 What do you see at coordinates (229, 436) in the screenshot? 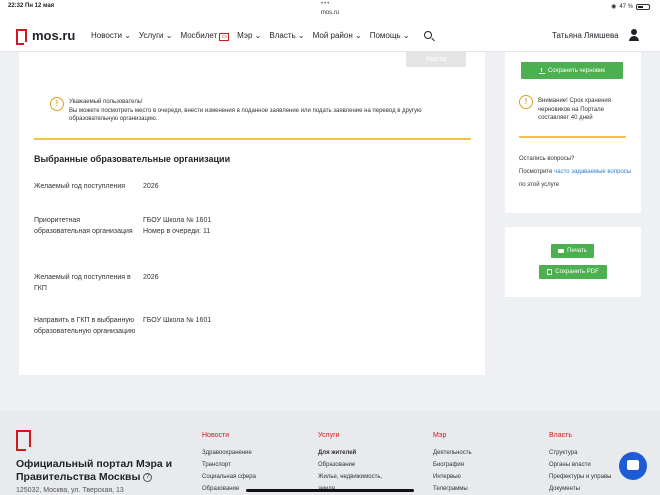
I see `footer-heading: Новости` at bounding box center [229, 436].